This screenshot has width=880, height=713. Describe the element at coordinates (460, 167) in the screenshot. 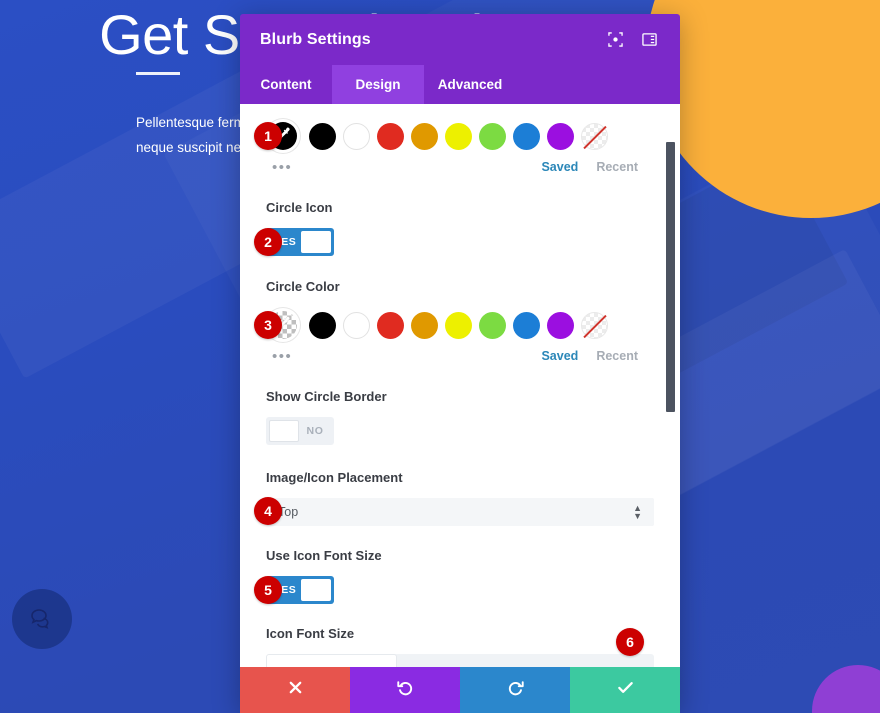

I see `icon-color-palette-footer: ••• Saved Recent` at that location.